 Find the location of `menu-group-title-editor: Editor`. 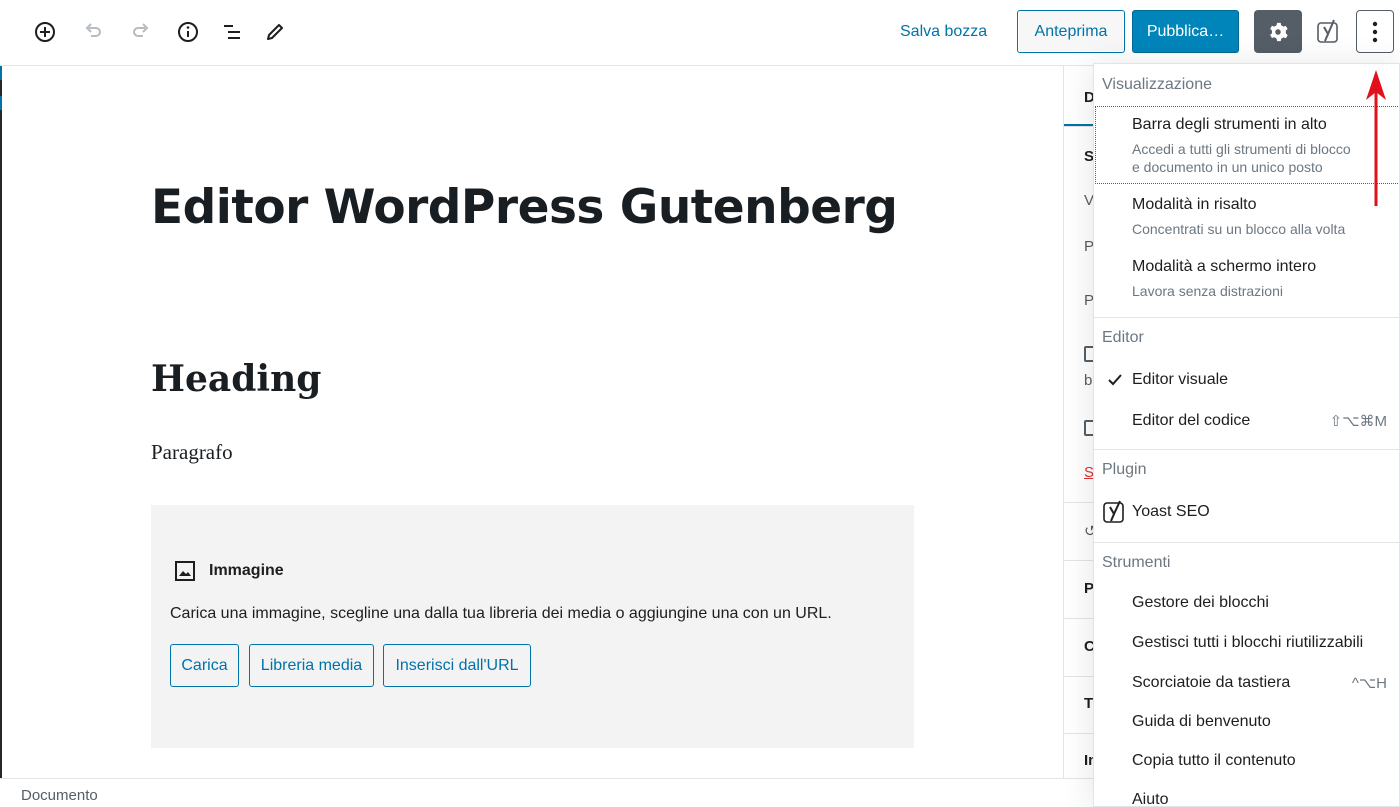

menu-group-title-editor: Editor is located at coordinates (1123, 337).